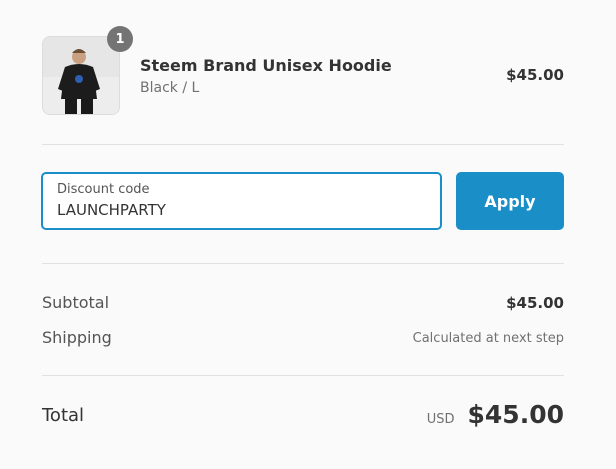 This screenshot has width=616, height=469. Describe the element at coordinates (237, 210) in the screenshot. I see `discount-code-input` at that location.